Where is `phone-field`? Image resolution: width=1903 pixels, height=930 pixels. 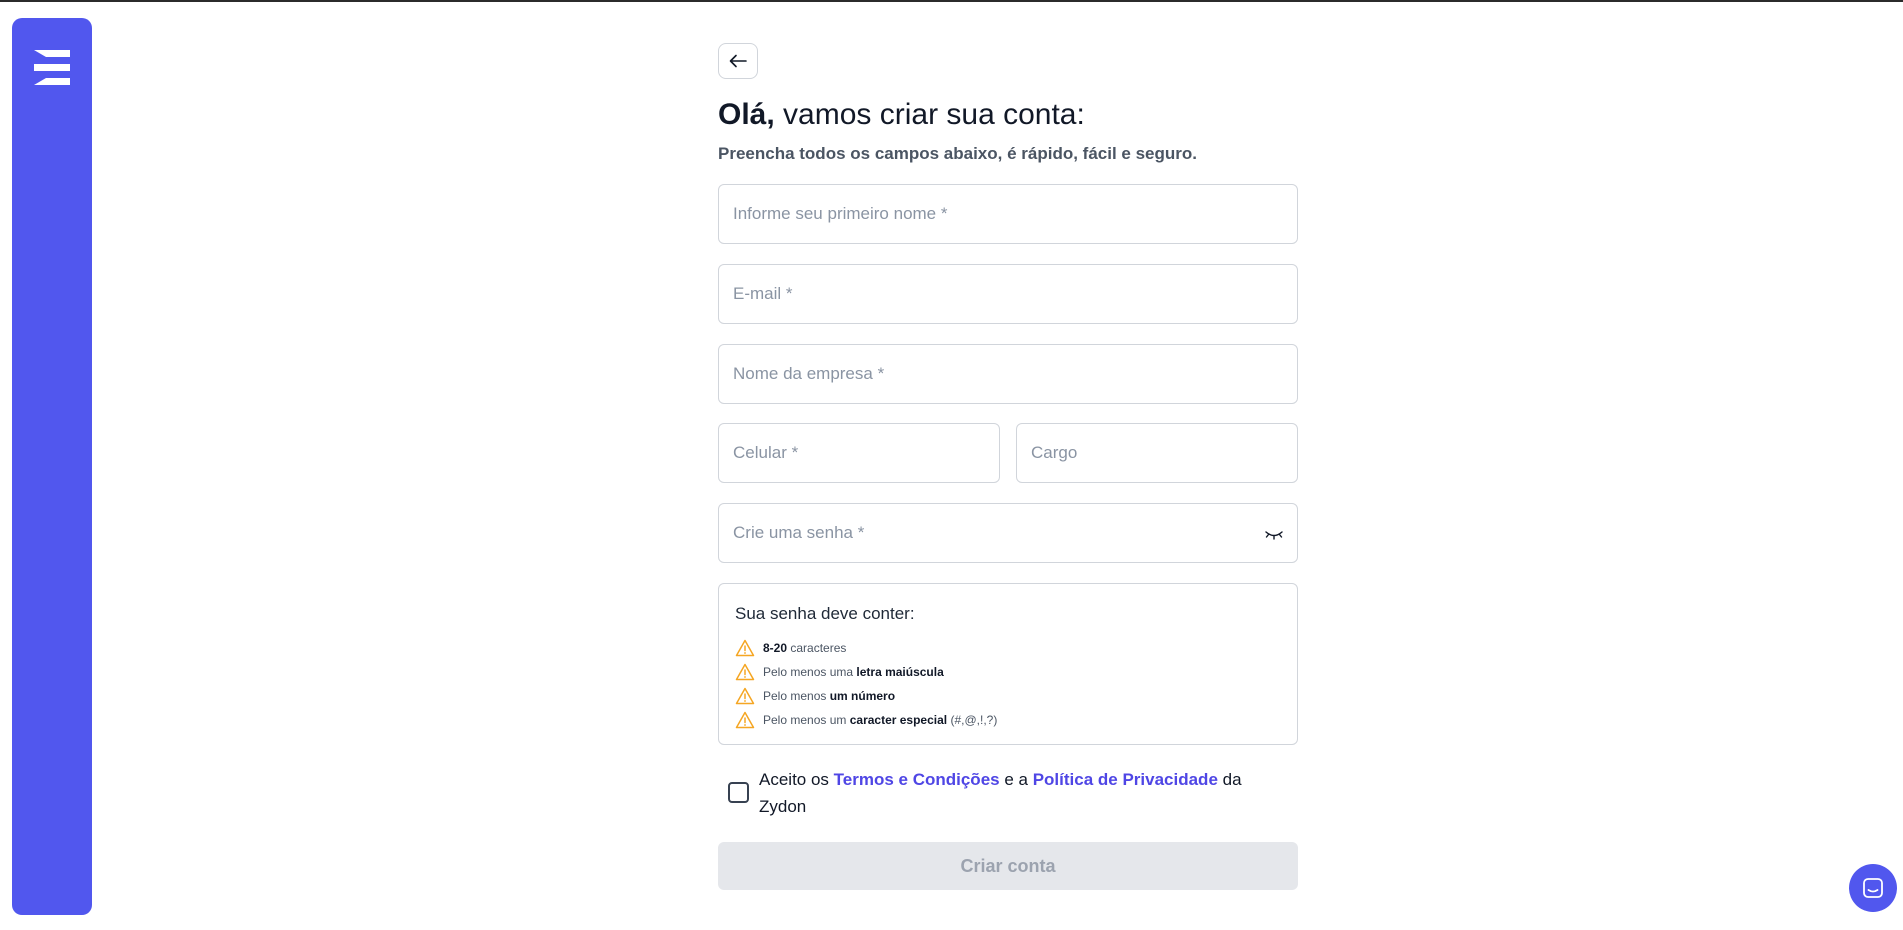 phone-field is located at coordinates (859, 453).